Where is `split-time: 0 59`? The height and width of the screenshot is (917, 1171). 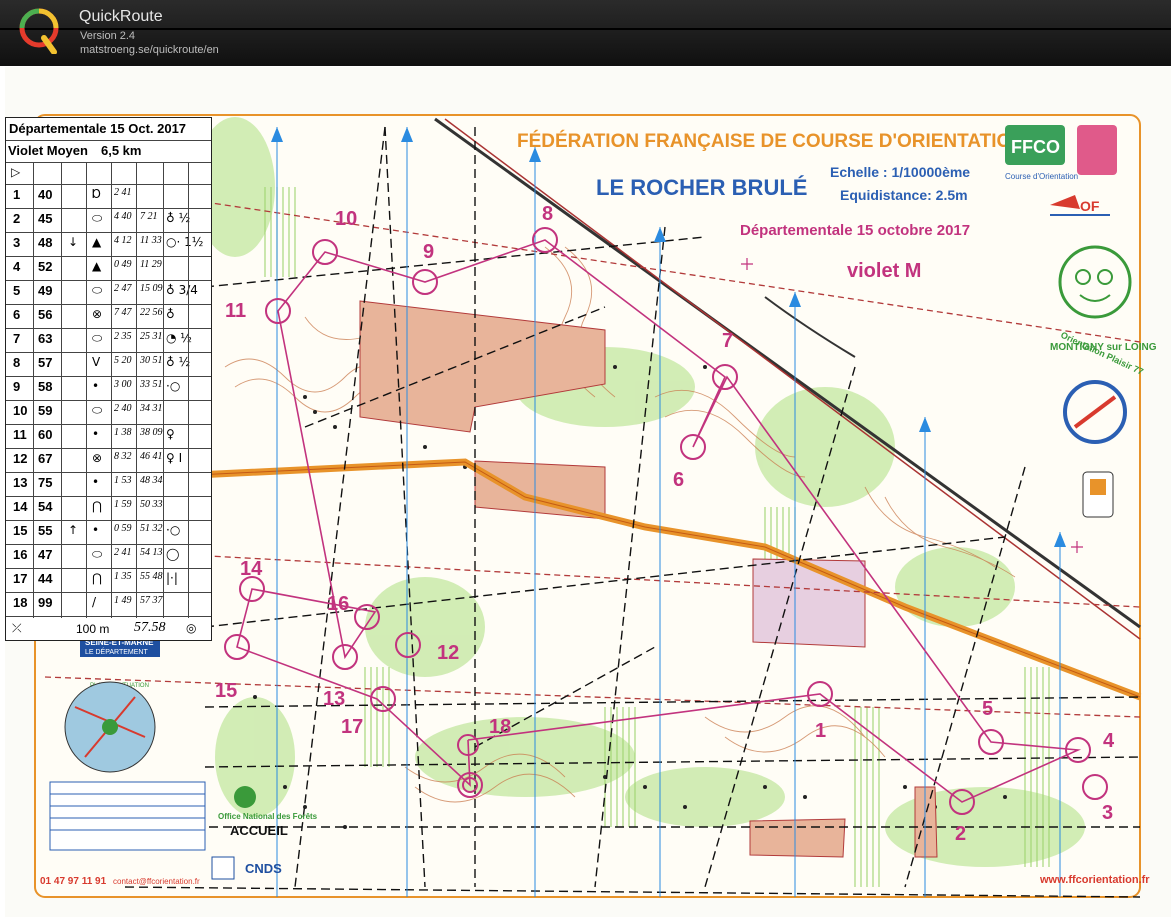 split-time: 0 59 is located at coordinates (123, 528).